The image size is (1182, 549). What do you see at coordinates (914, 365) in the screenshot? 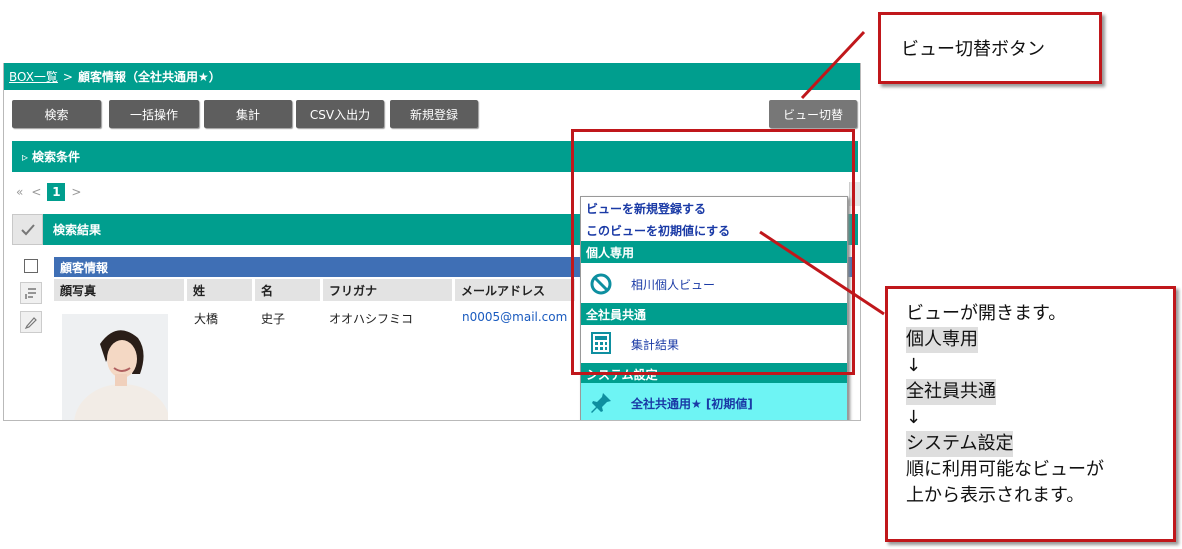
I see `callout-arrow-1: ↓` at bounding box center [914, 365].